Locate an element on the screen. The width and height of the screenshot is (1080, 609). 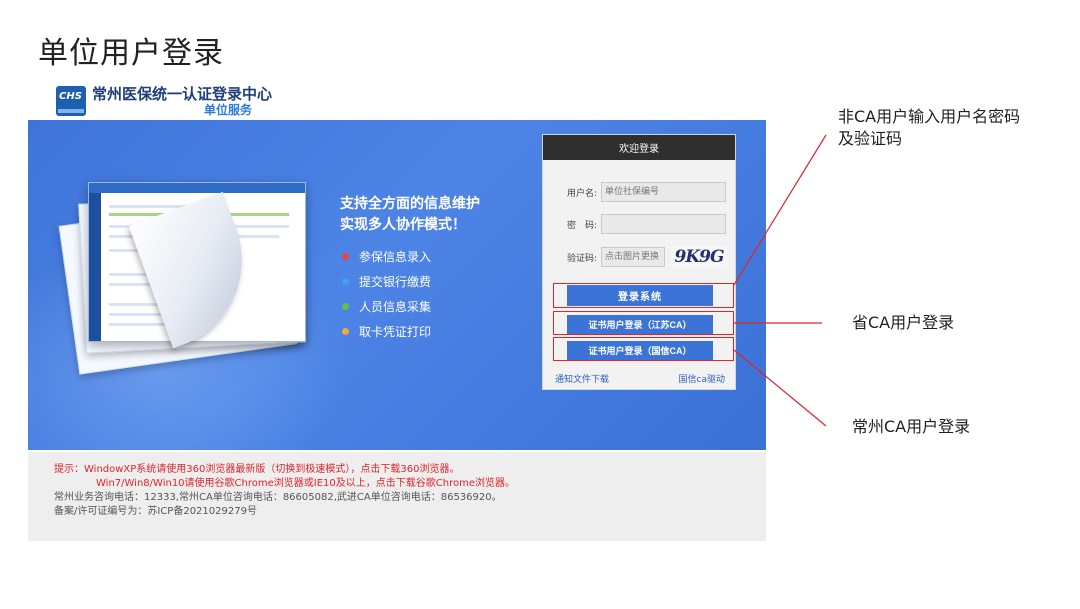
brand-subtitle: 单位服务 is located at coordinates (228, 109).